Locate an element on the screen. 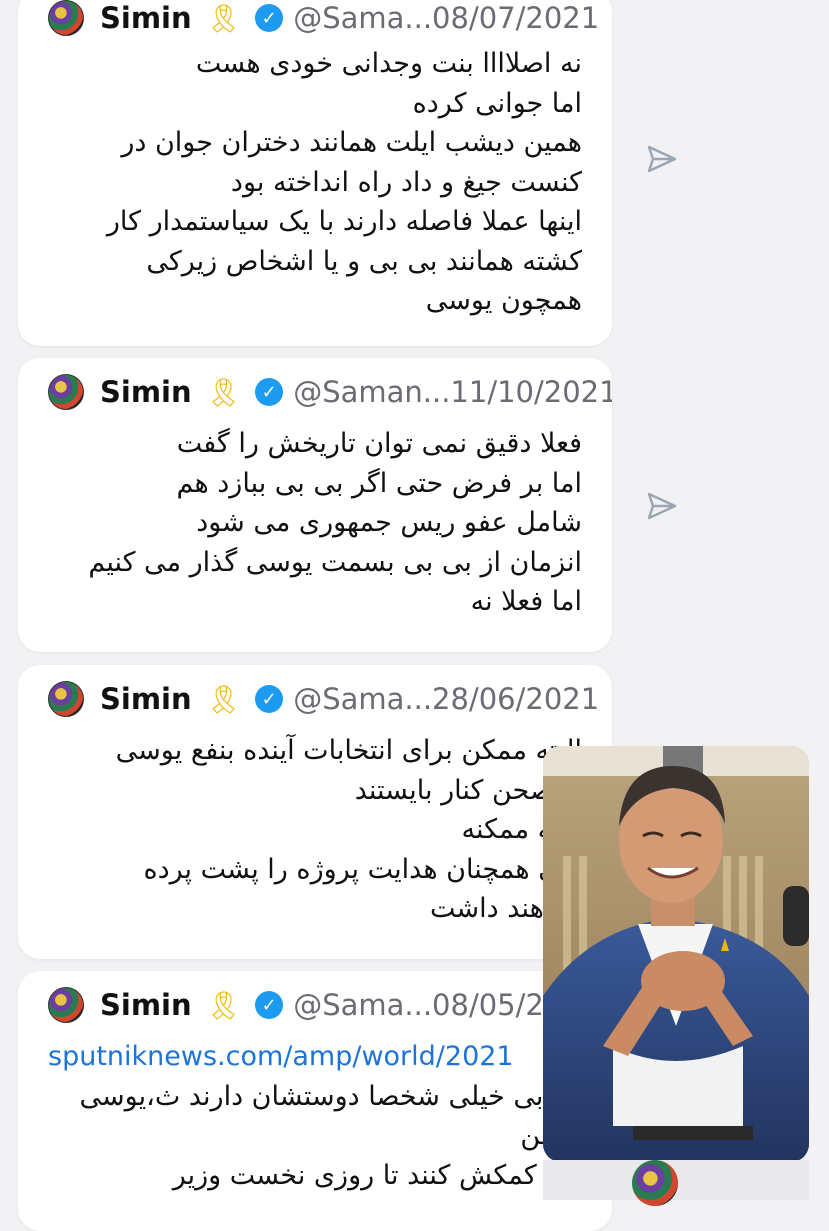 The width and height of the screenshot is (829, 1231). tweet-line: از صحن کنار بایستند is located at coordinates (468, 790).